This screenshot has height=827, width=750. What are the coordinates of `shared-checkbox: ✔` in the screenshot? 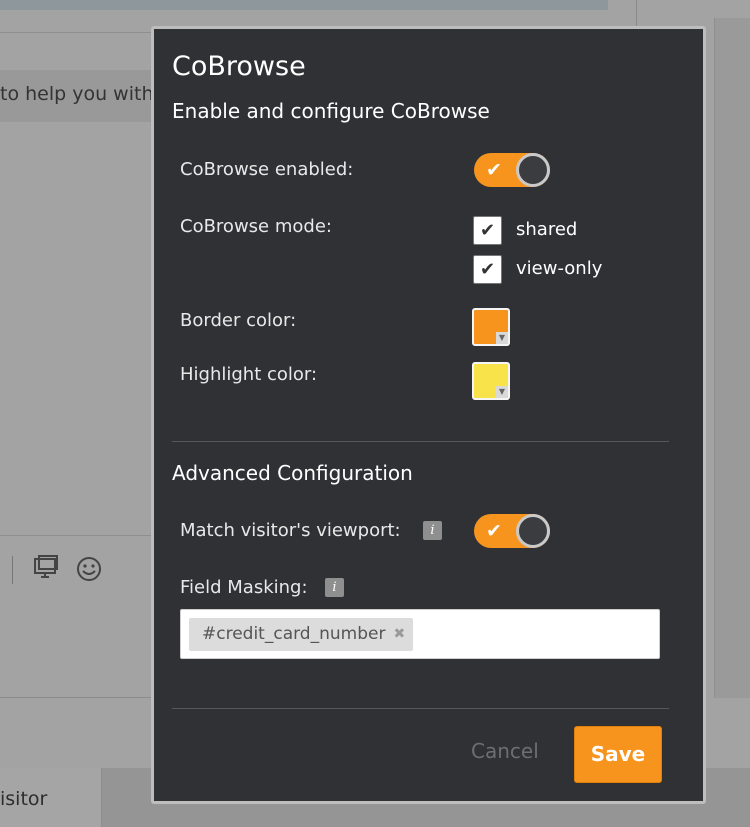 It's located at (487, 230).